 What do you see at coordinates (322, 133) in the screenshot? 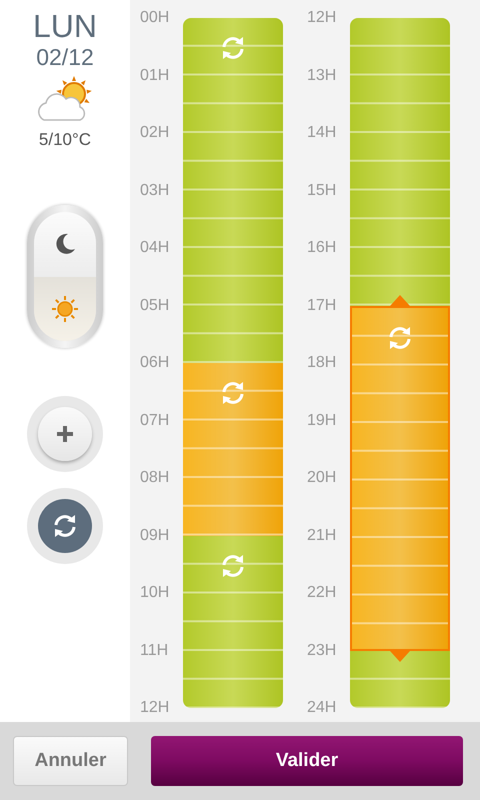
I see `hour-label: 14H` at bounding box center [322, 133].